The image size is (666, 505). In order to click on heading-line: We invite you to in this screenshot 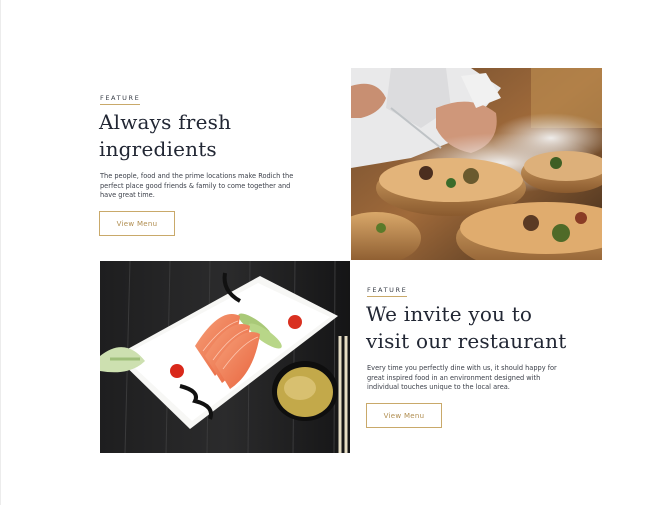, I will do `click(449, 314)`.